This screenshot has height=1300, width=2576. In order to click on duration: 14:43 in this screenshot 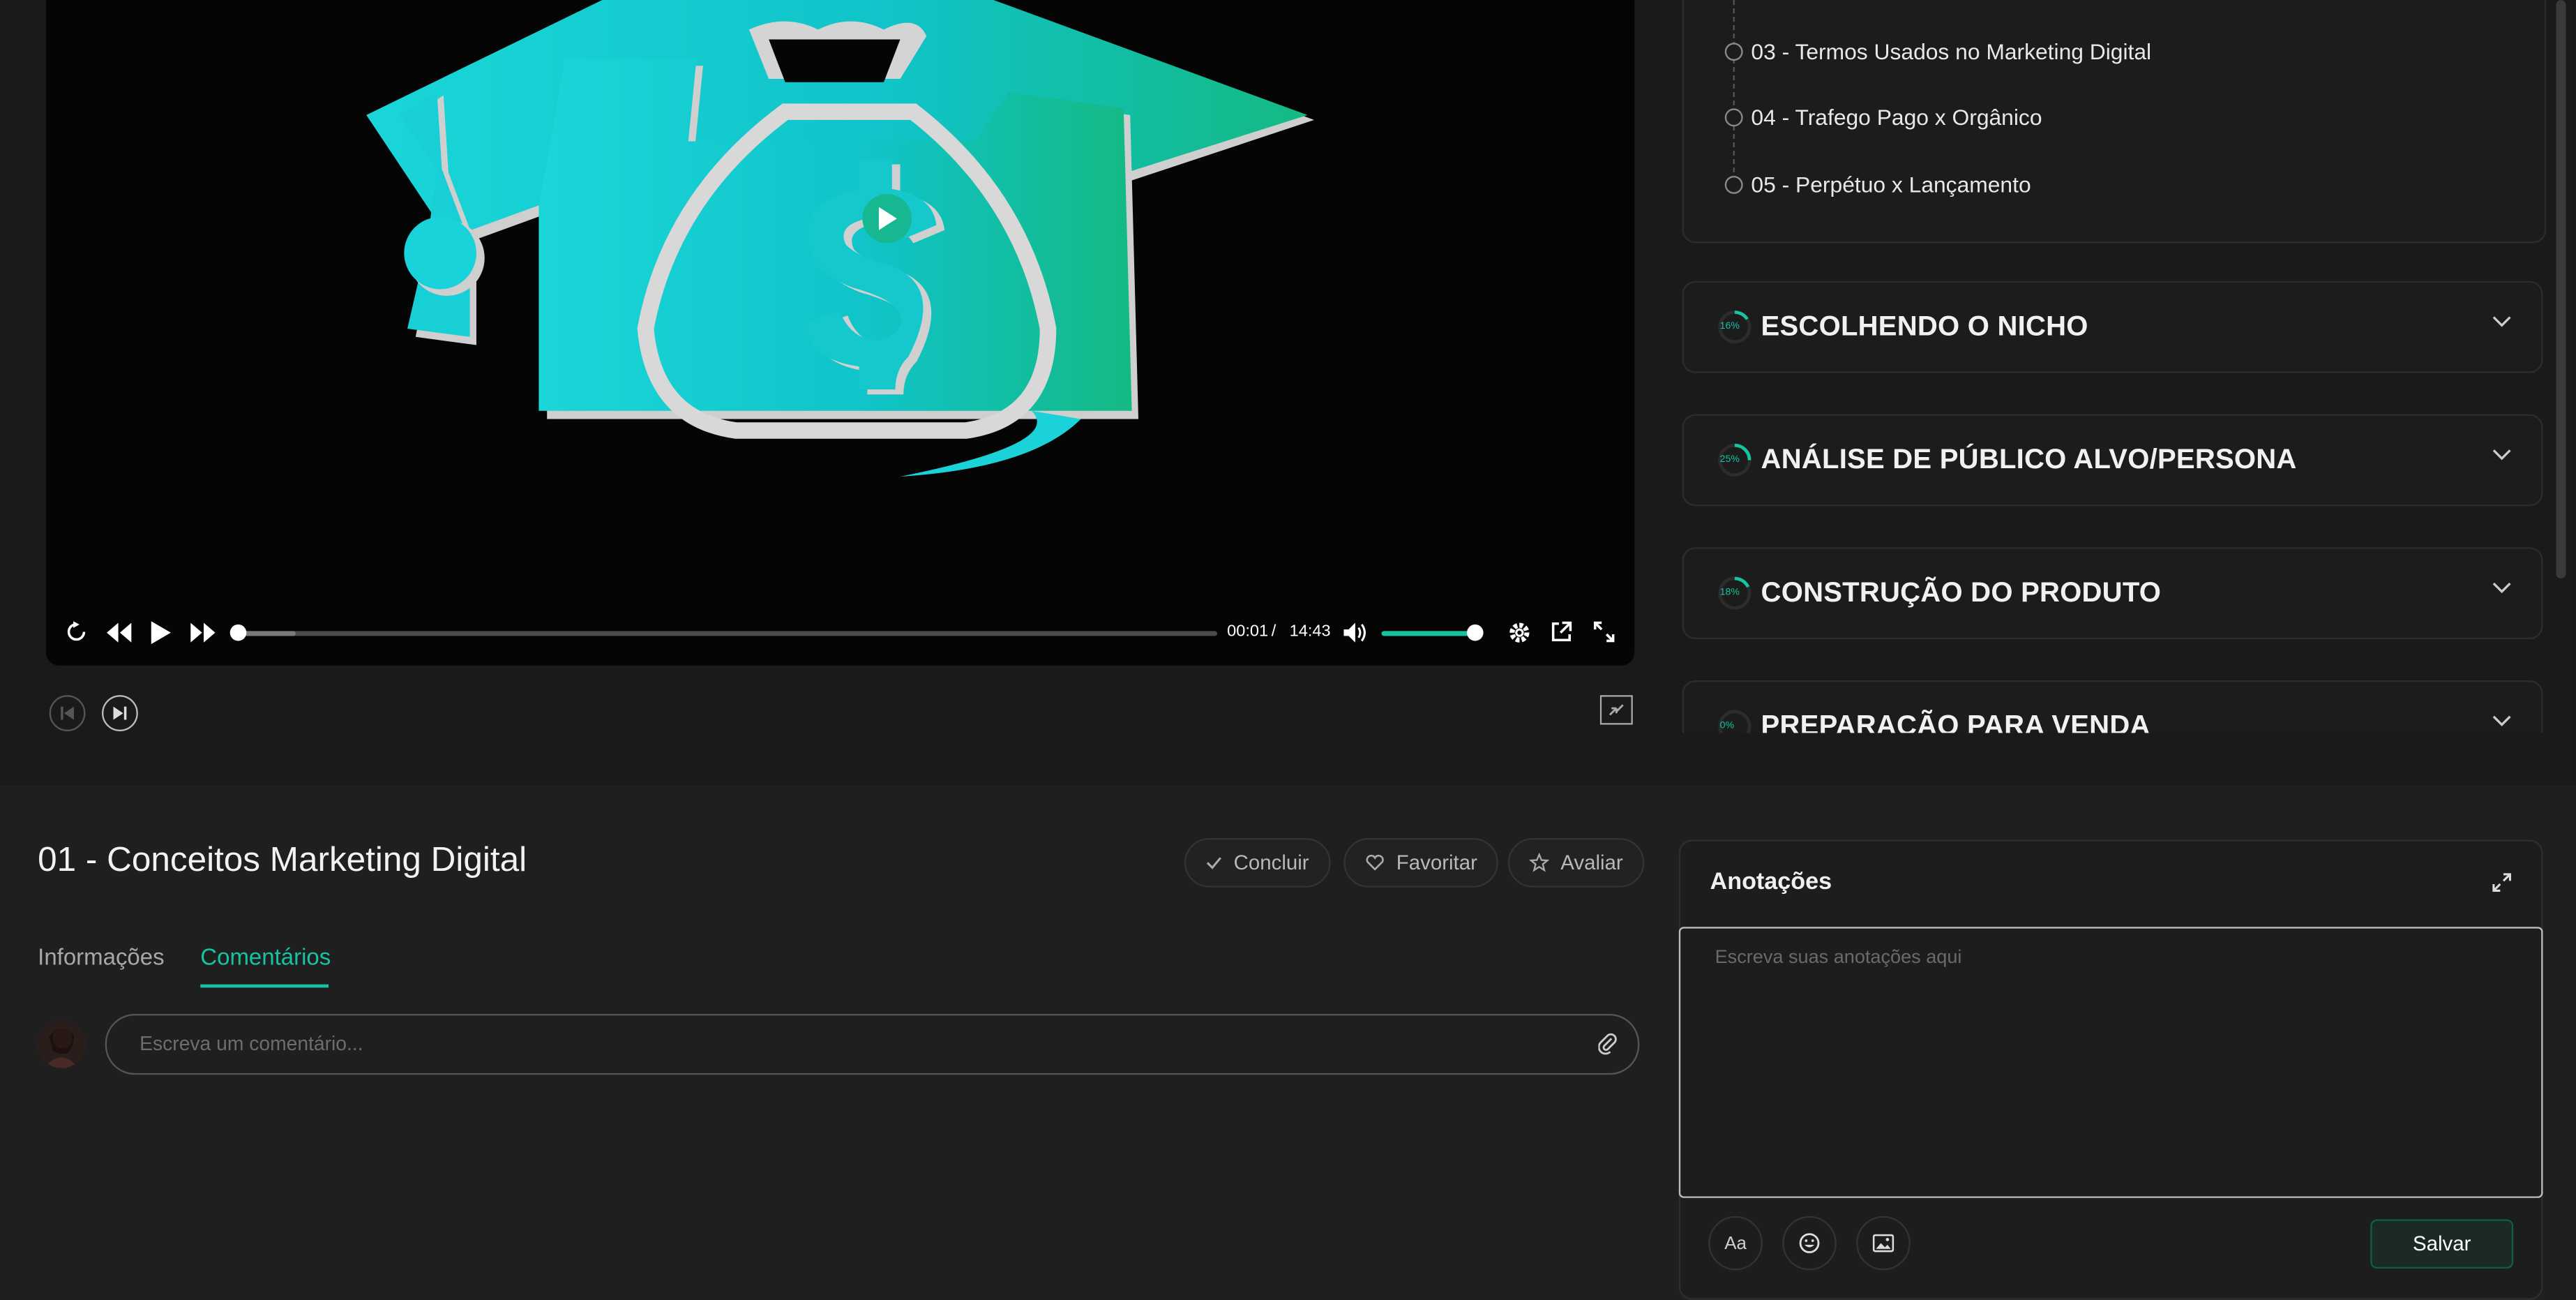, I will do `click(1310, 631)`.